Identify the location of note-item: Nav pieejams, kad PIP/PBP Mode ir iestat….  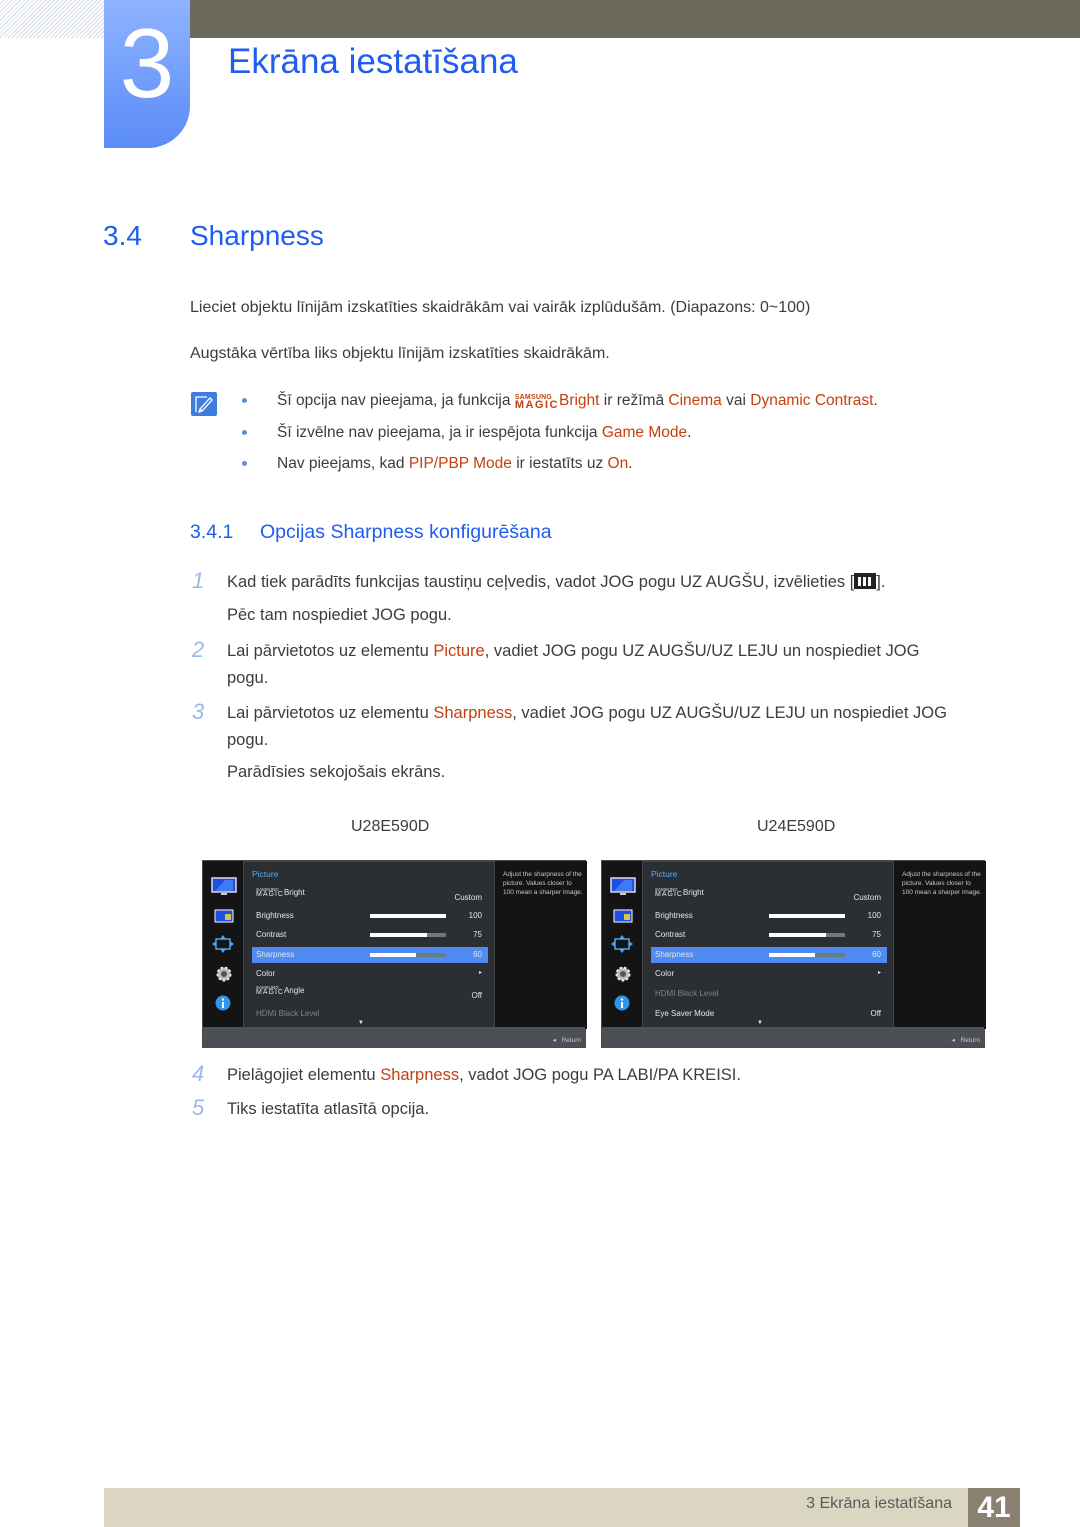
(437, 464).